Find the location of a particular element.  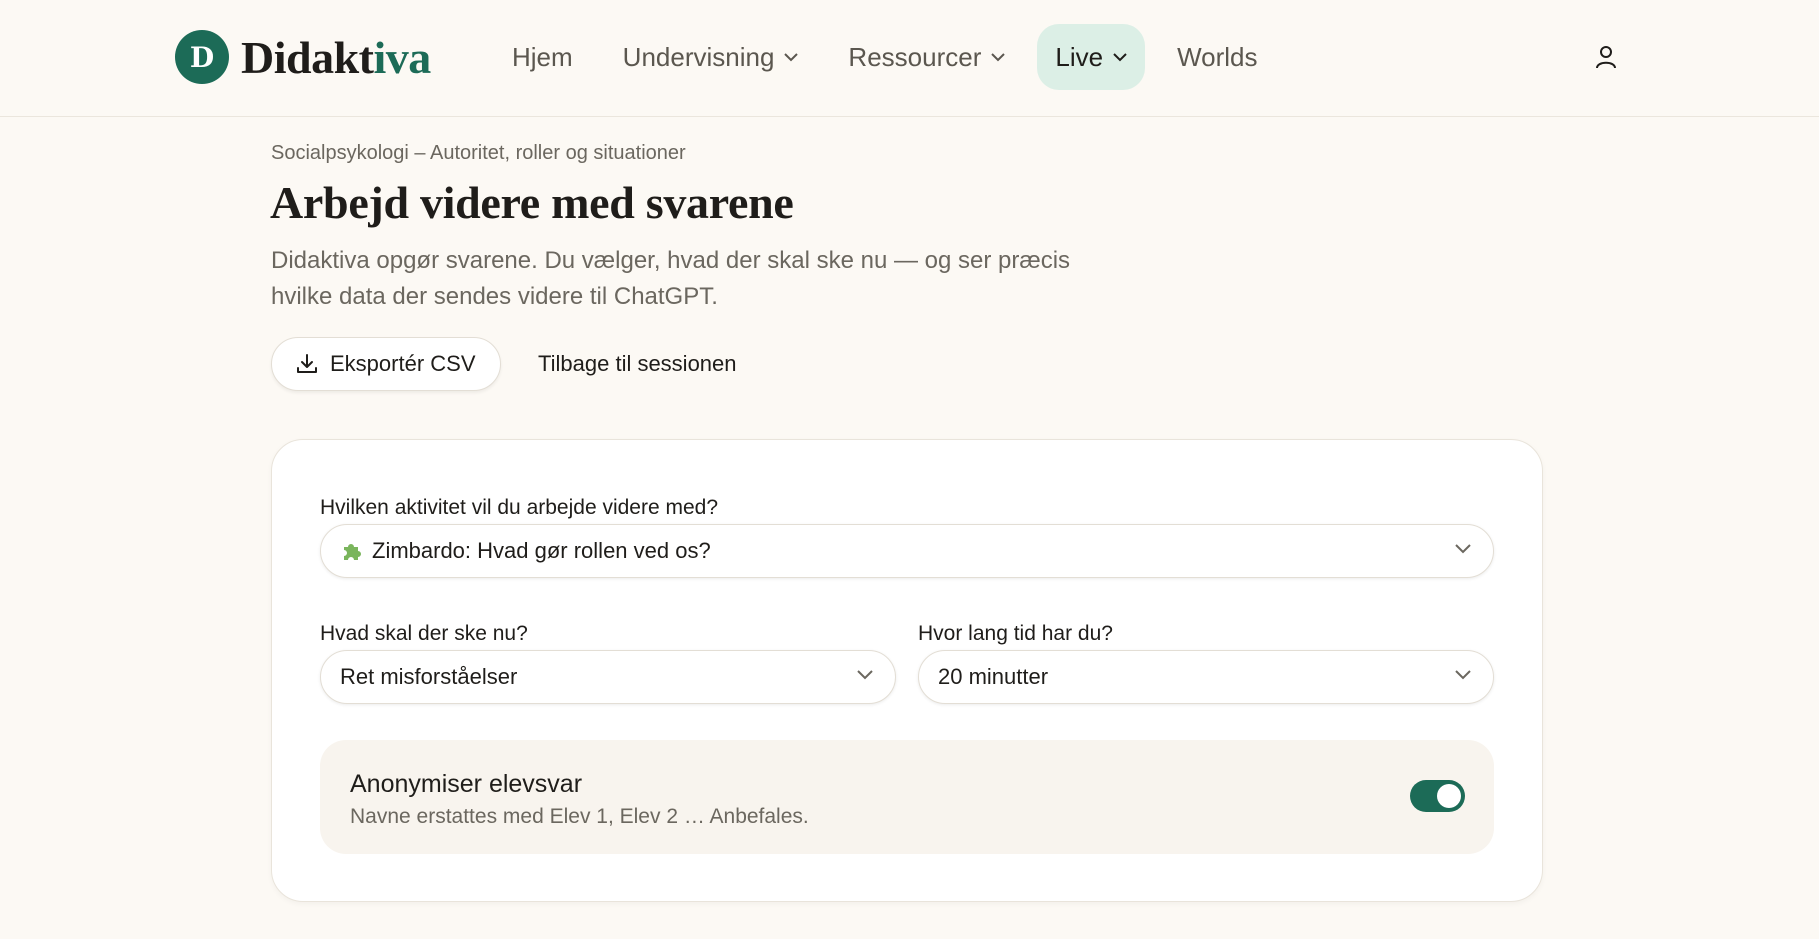

next-step-select: Ret misforståelser is located at coordinates (608, 677).